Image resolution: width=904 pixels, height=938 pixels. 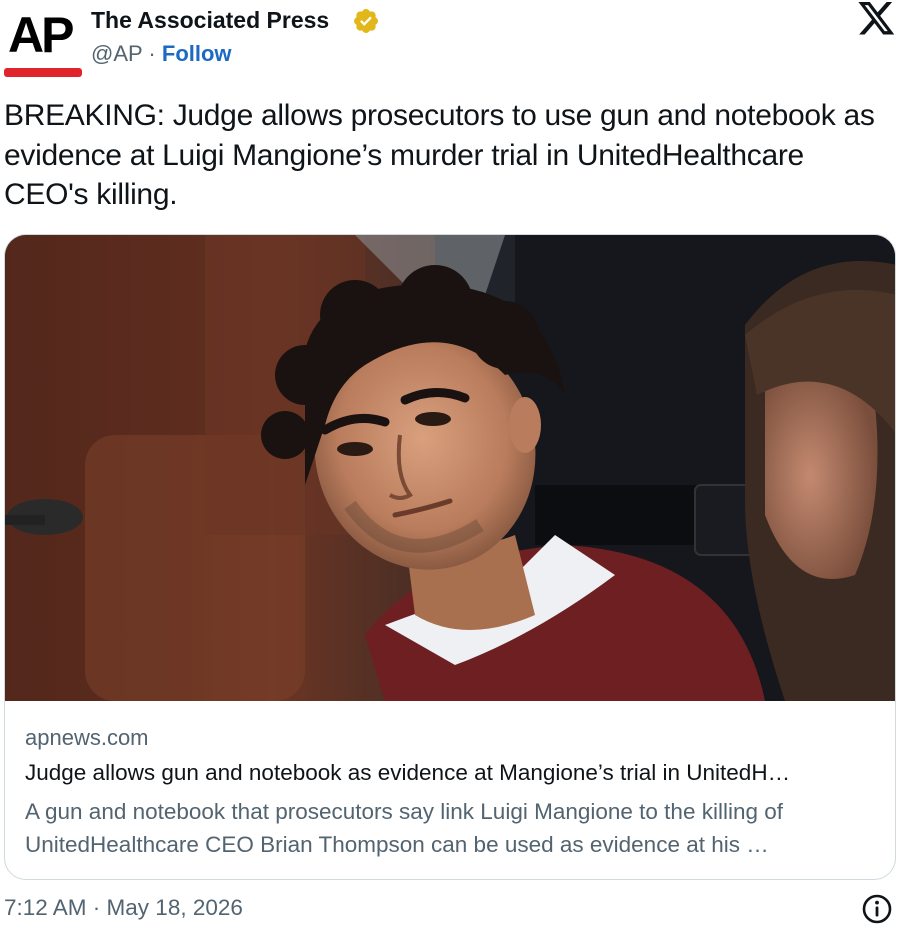 I want to click on avatar: AP, so click(x=44, y=41).